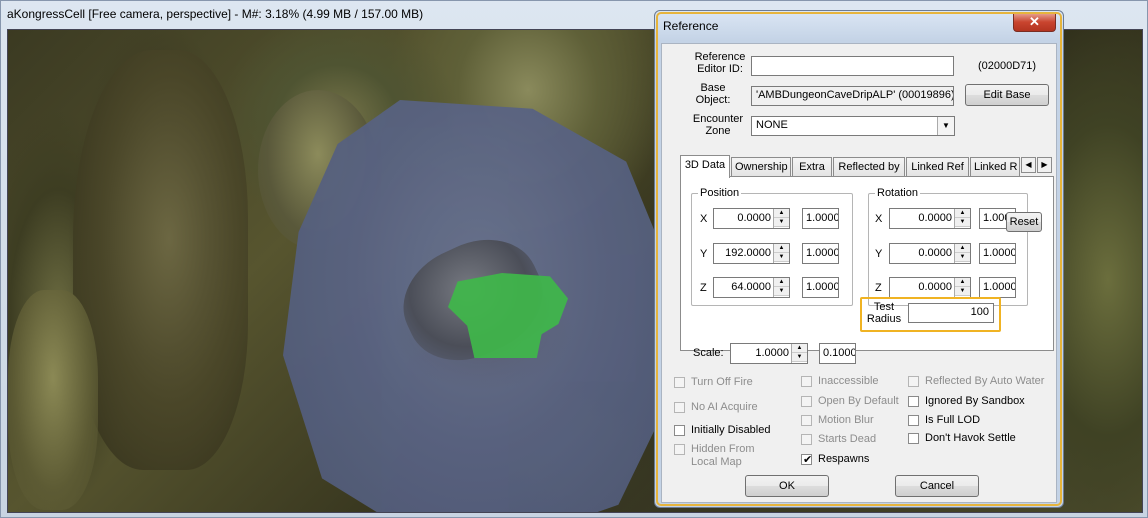  I want to click on position-y-step: 1.0000, so click(820, 253).